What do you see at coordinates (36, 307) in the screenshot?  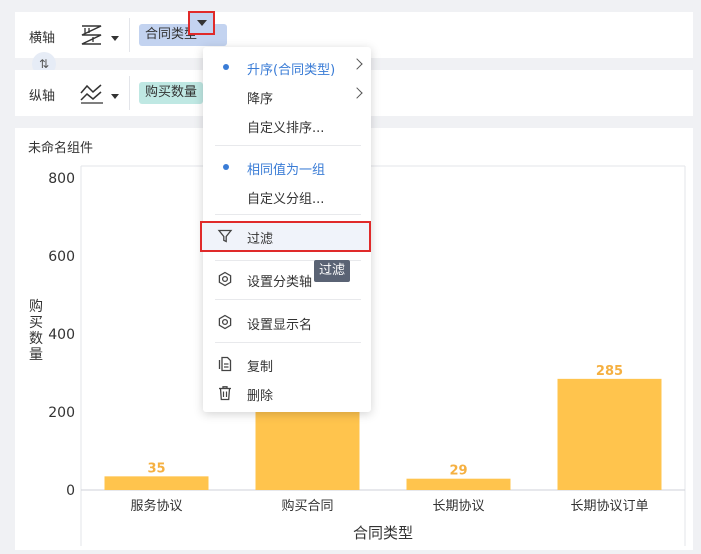 I see `y-axis-title-char: 购` at bounding box center [36, 307].